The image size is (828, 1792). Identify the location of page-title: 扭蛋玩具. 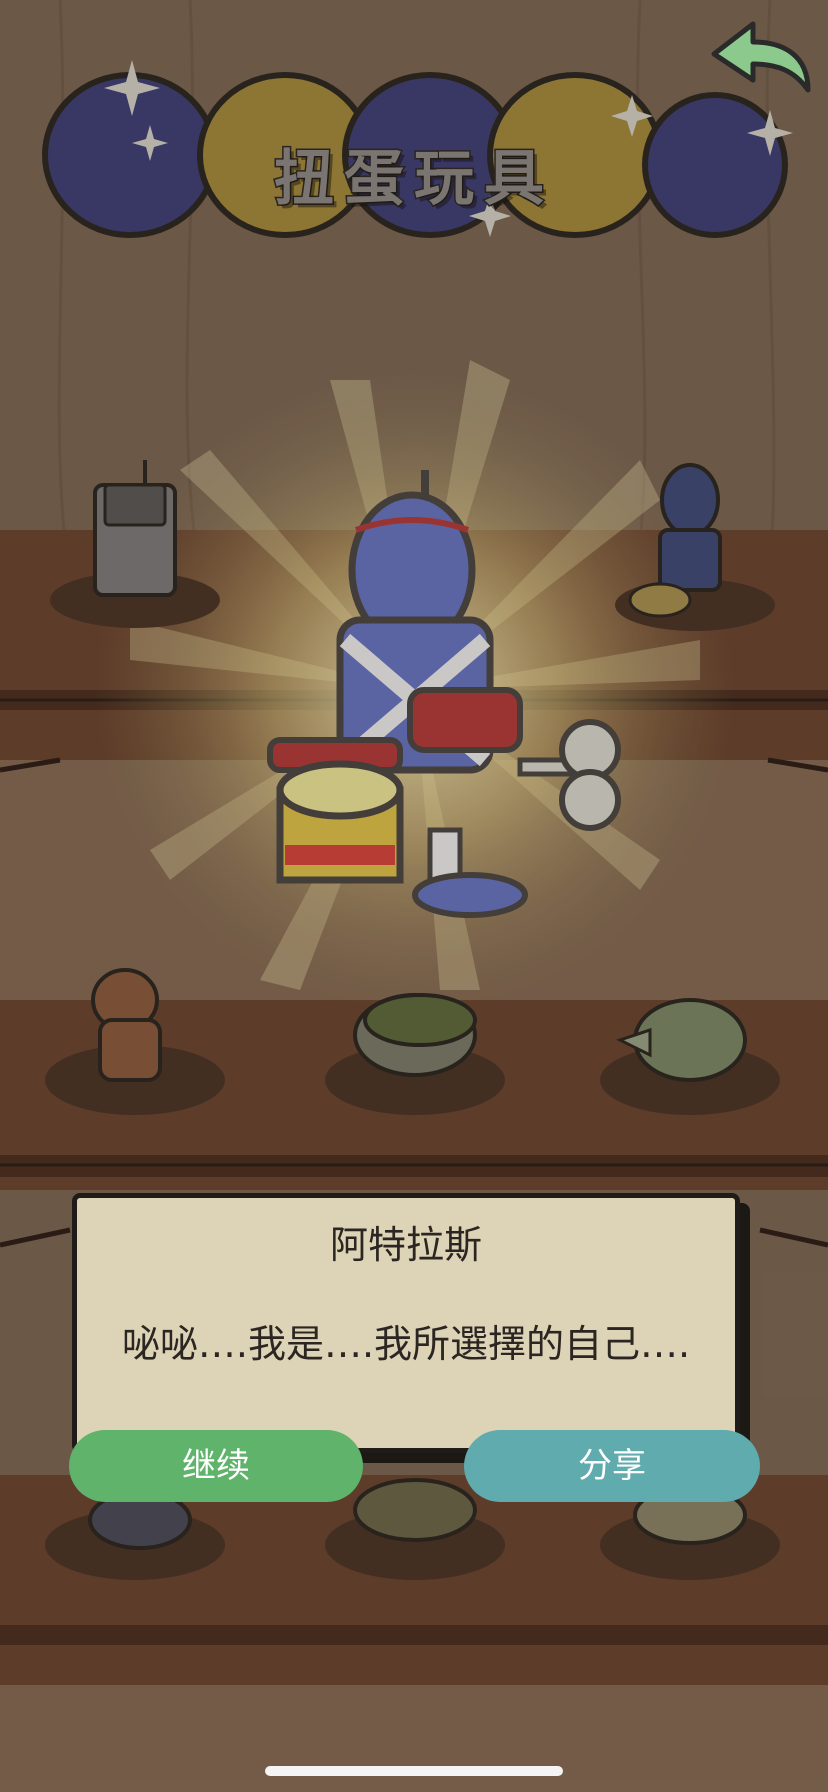
(413, 179).